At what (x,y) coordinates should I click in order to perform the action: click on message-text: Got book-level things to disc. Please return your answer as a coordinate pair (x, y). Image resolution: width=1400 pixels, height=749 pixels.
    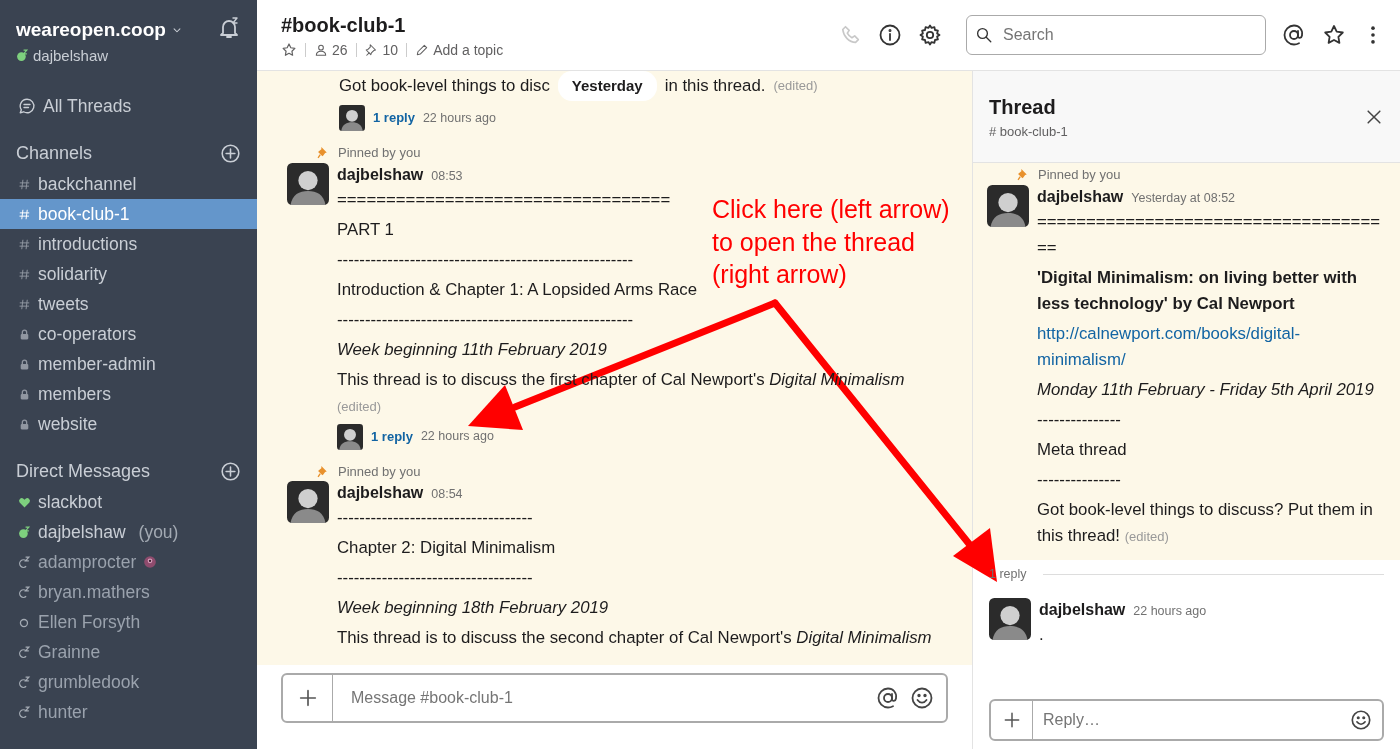
    Looking at the image, I should click on (444, 86).